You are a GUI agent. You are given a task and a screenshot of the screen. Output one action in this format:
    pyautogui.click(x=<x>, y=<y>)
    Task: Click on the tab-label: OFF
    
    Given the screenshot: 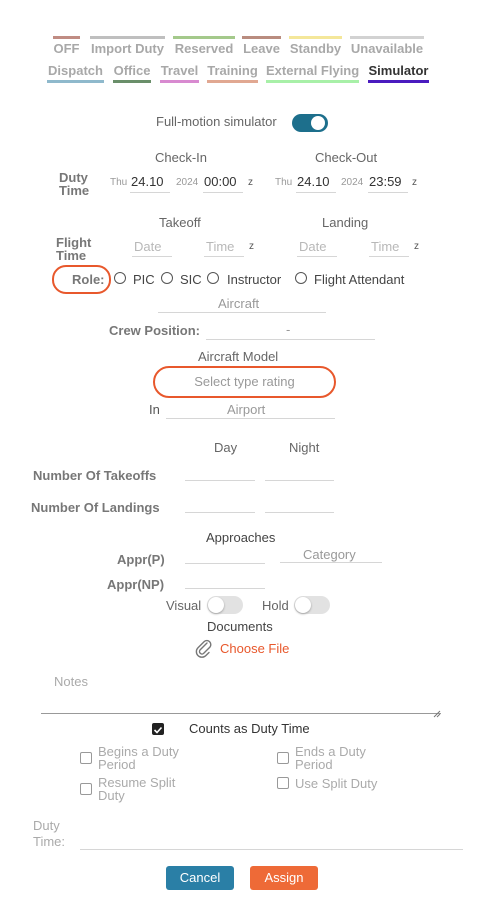 What is the action you would take?
    pyautogui.click(x=66, y=48)
    